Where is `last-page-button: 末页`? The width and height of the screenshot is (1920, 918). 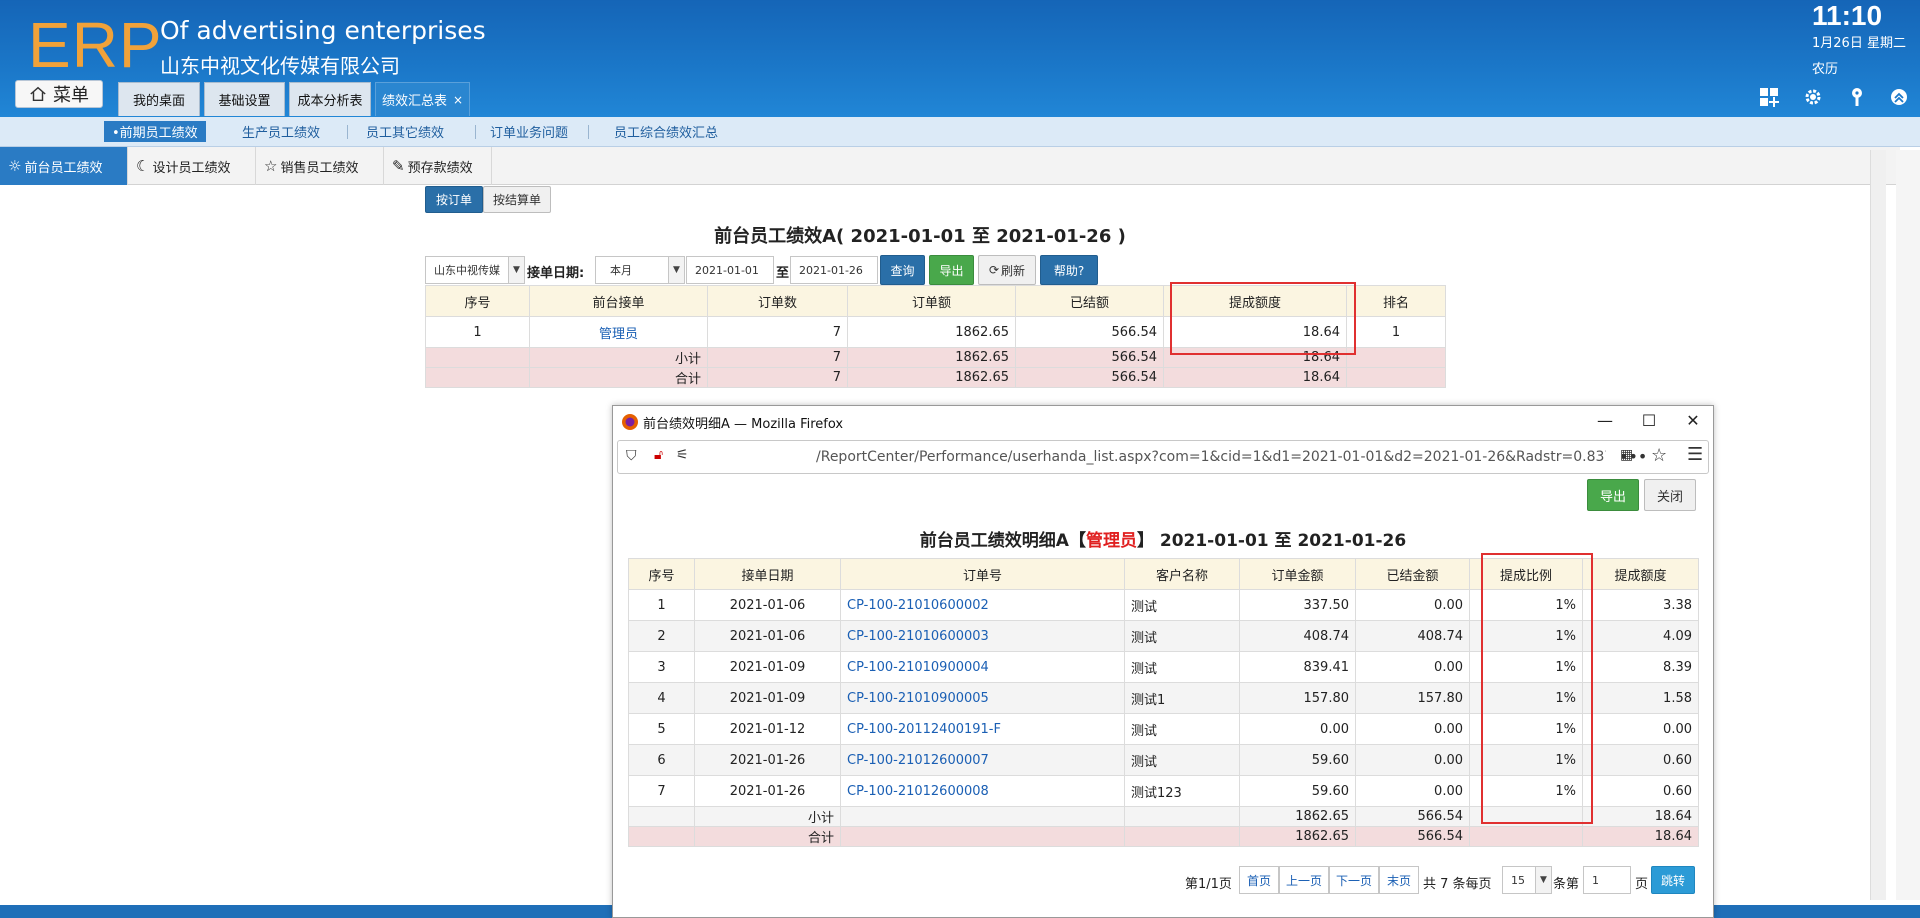
last-page-button: 末页 is located at coordinates (1399, 880).